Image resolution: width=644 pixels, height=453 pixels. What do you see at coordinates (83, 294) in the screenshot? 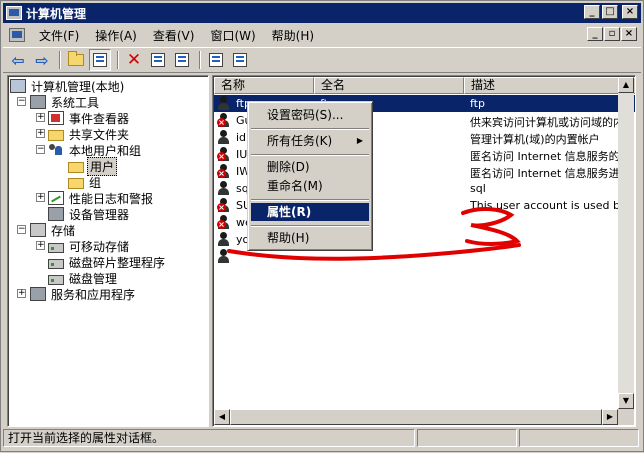
I see `tree-item-services: 服务和应用程序` at bounding box center [83, 294].